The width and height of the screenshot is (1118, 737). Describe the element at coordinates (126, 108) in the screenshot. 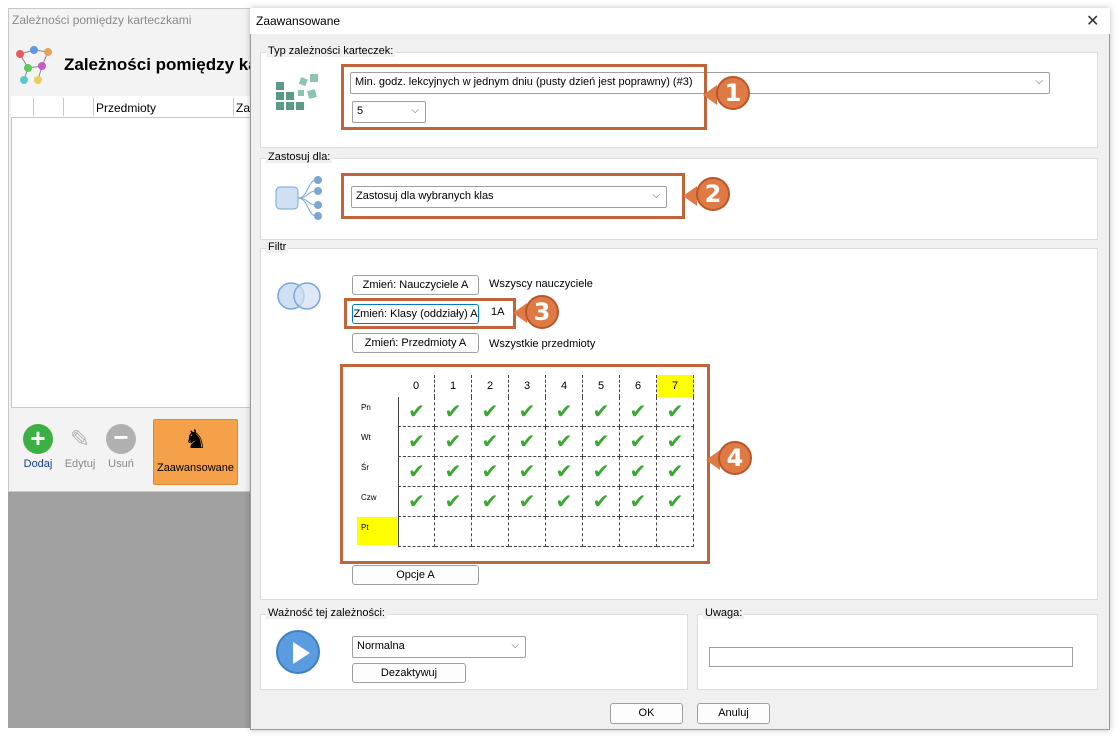

I see `column-header-subjects: Przedmioty` at that location.